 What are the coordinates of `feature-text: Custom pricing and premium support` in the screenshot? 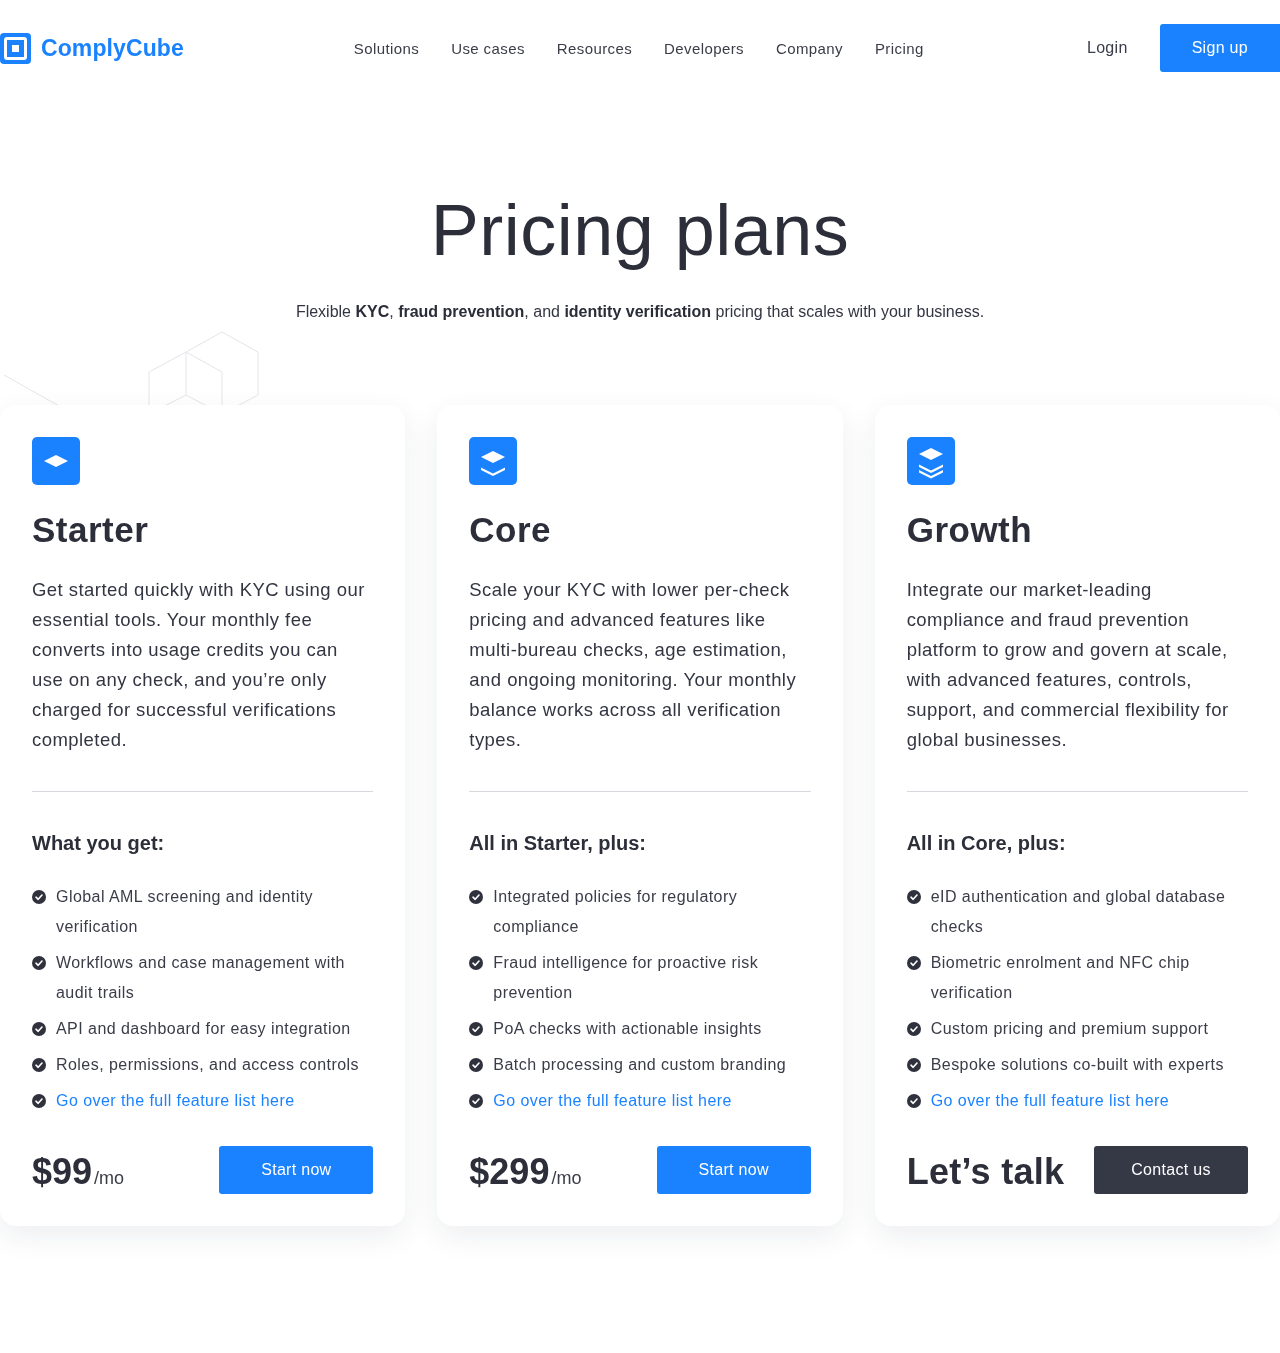 It's located at (1069, 1029).